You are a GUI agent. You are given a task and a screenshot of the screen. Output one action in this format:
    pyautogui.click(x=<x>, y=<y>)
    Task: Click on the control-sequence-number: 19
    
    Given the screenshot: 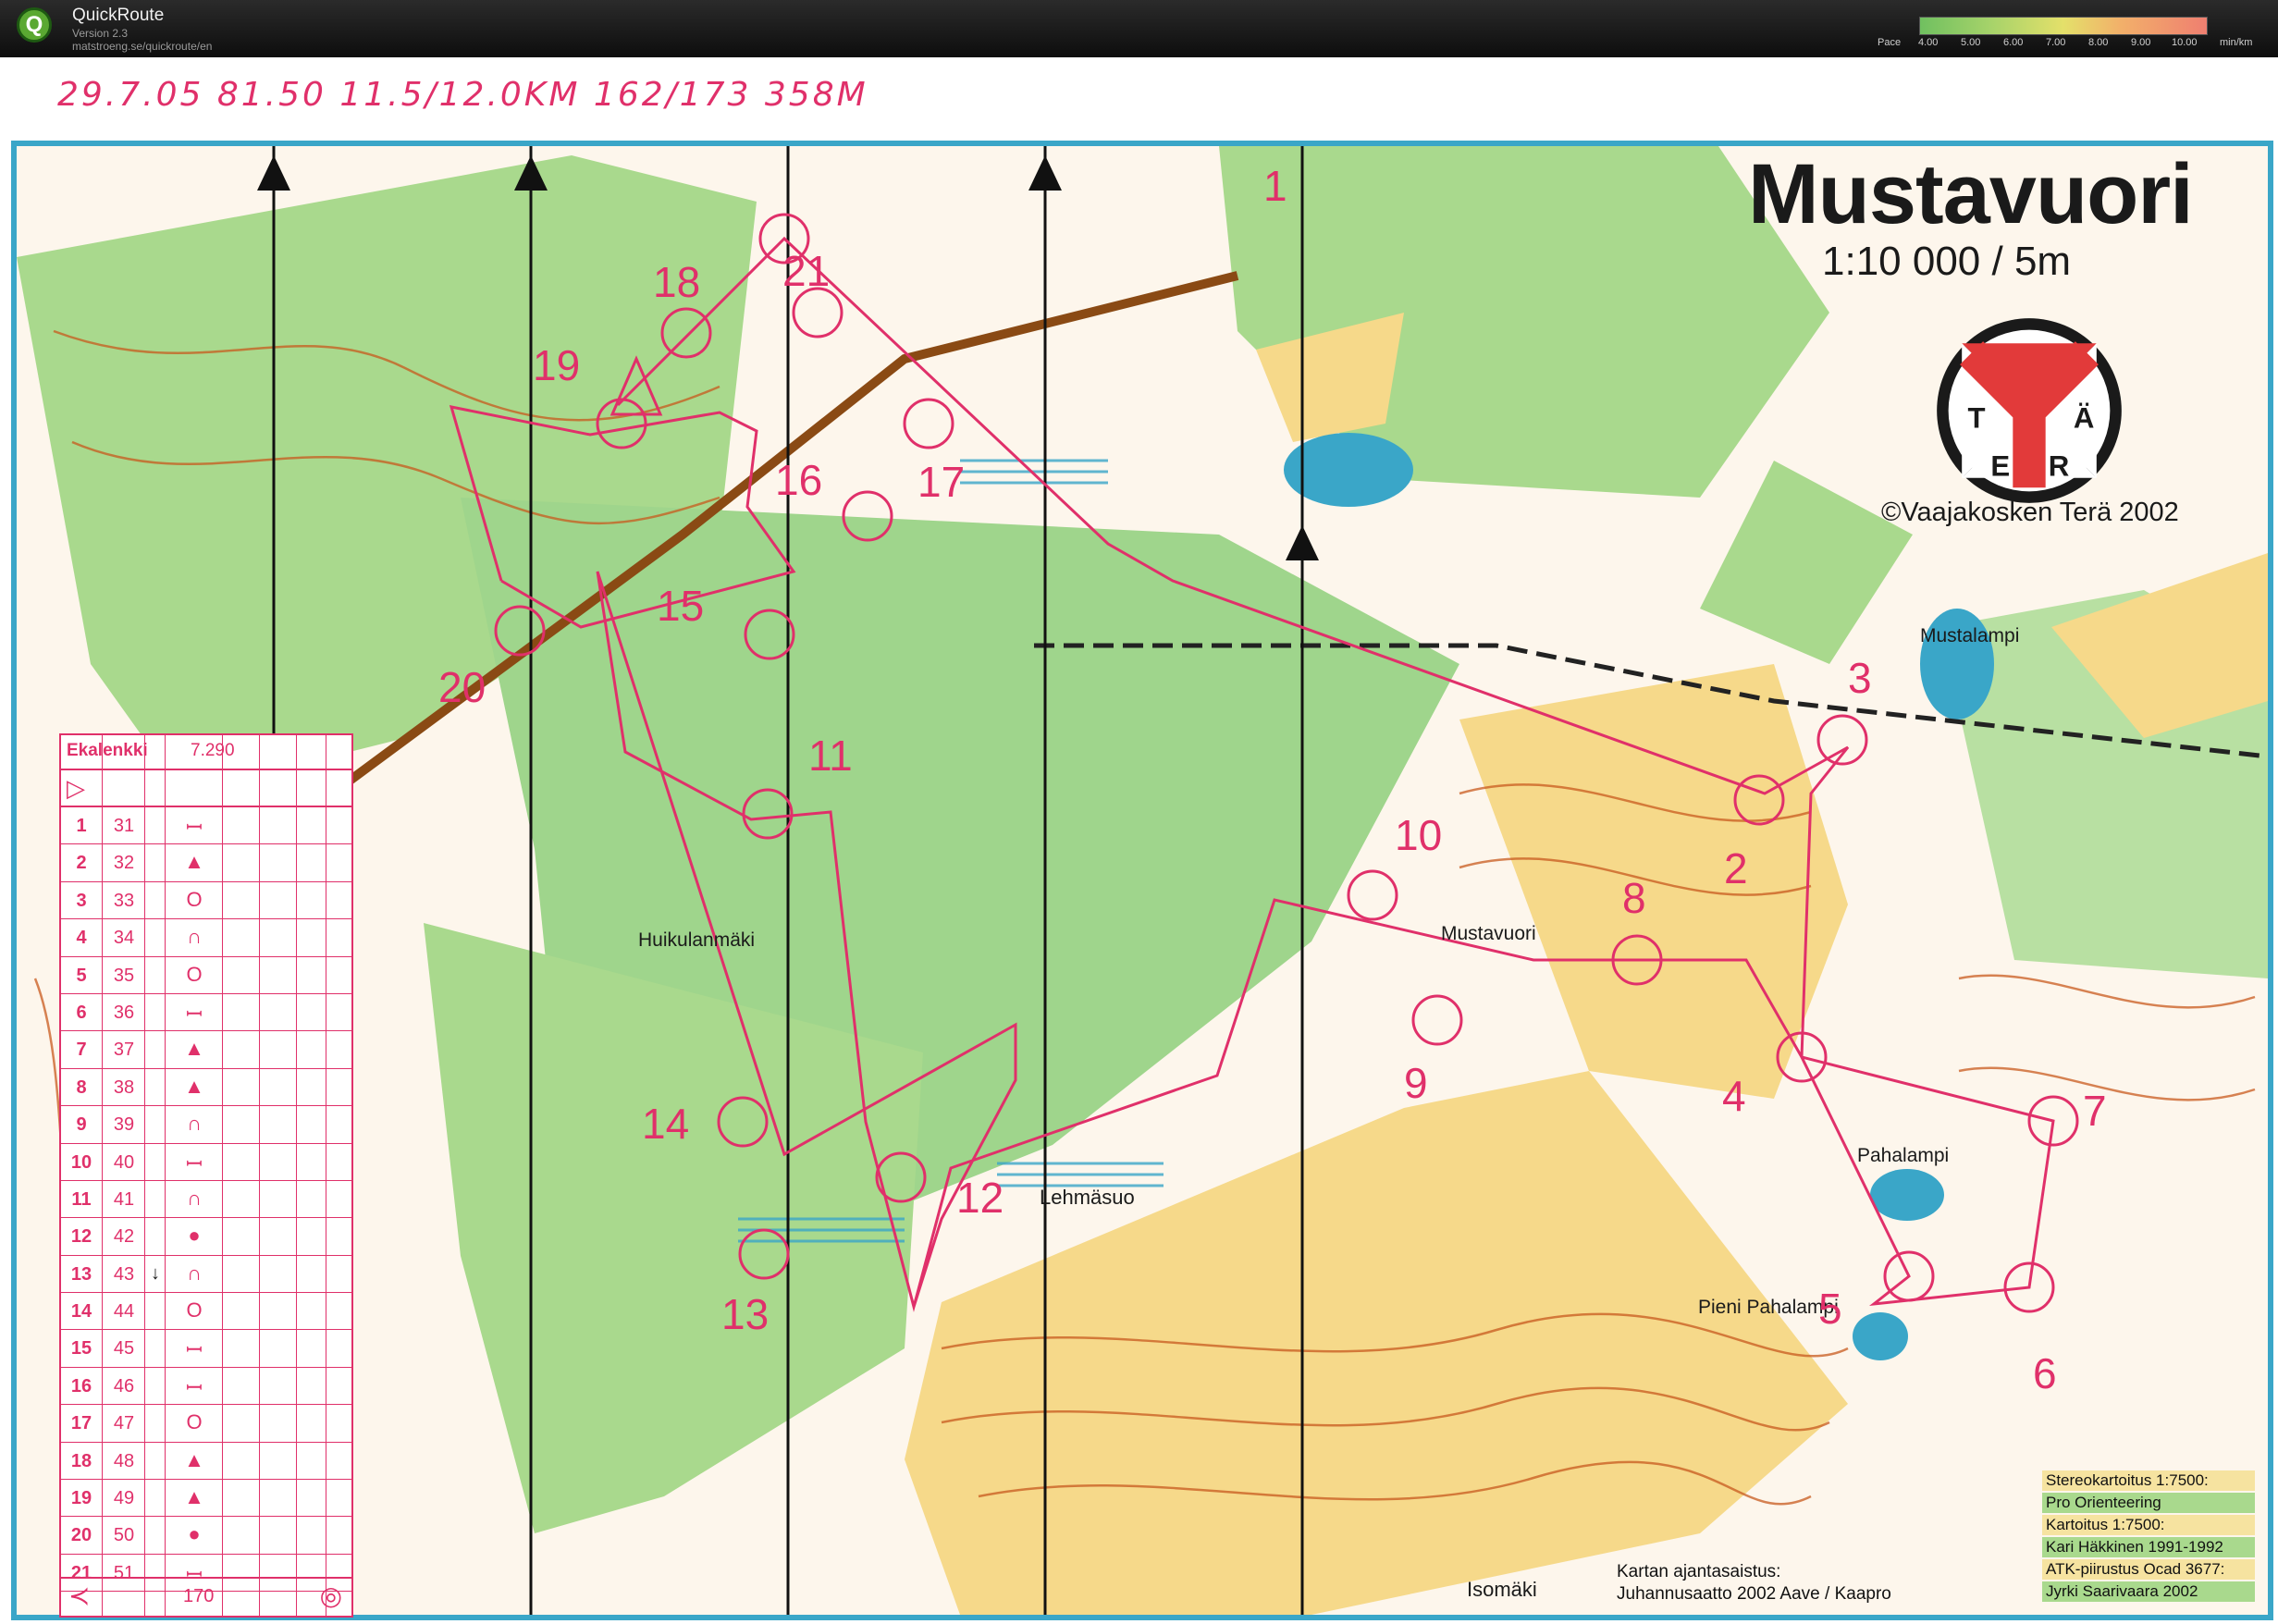 What is the action you would take?
    pyautogui.click(x=81, y=1498)
    